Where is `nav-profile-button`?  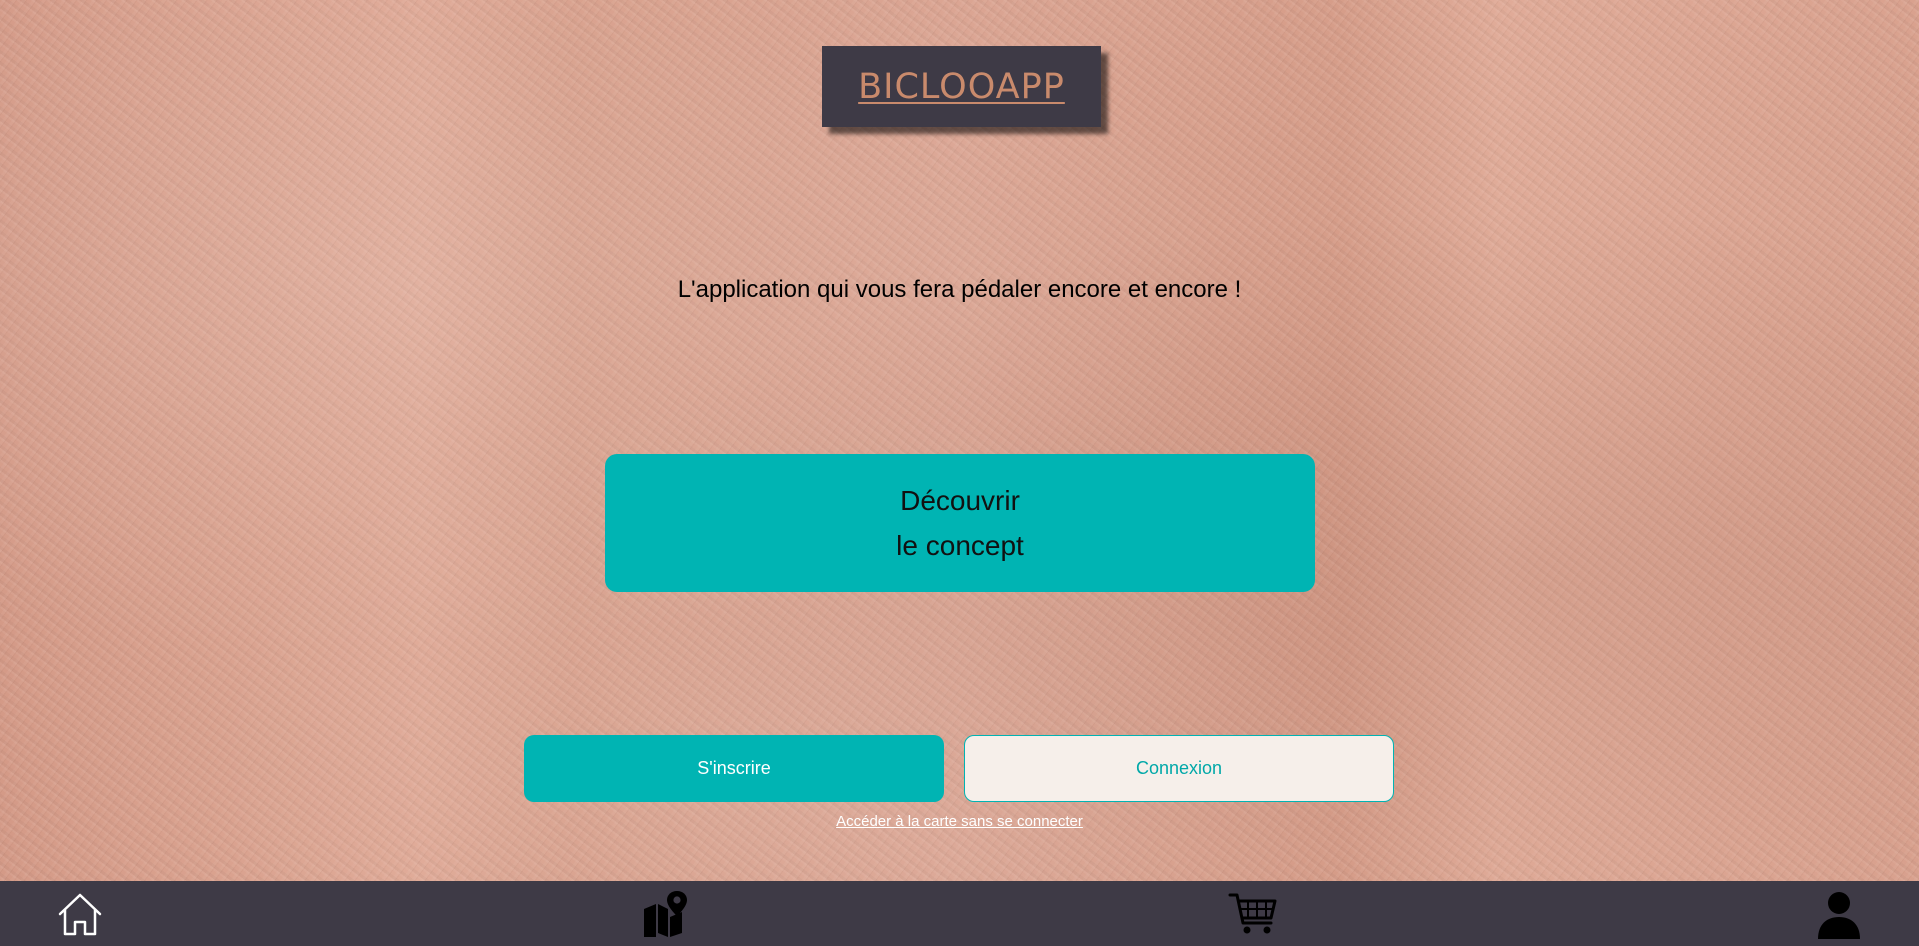 nav-profile-button is located at coordinates (1839, 914).